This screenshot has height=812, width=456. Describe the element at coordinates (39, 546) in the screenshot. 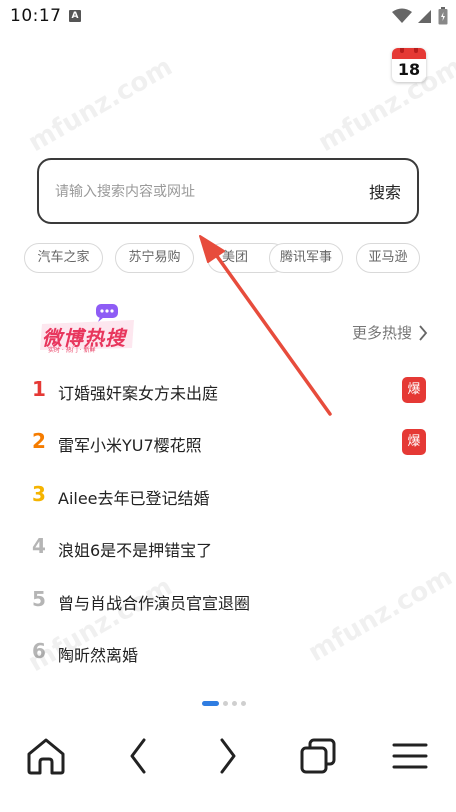

I see `hot-rank: 4` at that location.